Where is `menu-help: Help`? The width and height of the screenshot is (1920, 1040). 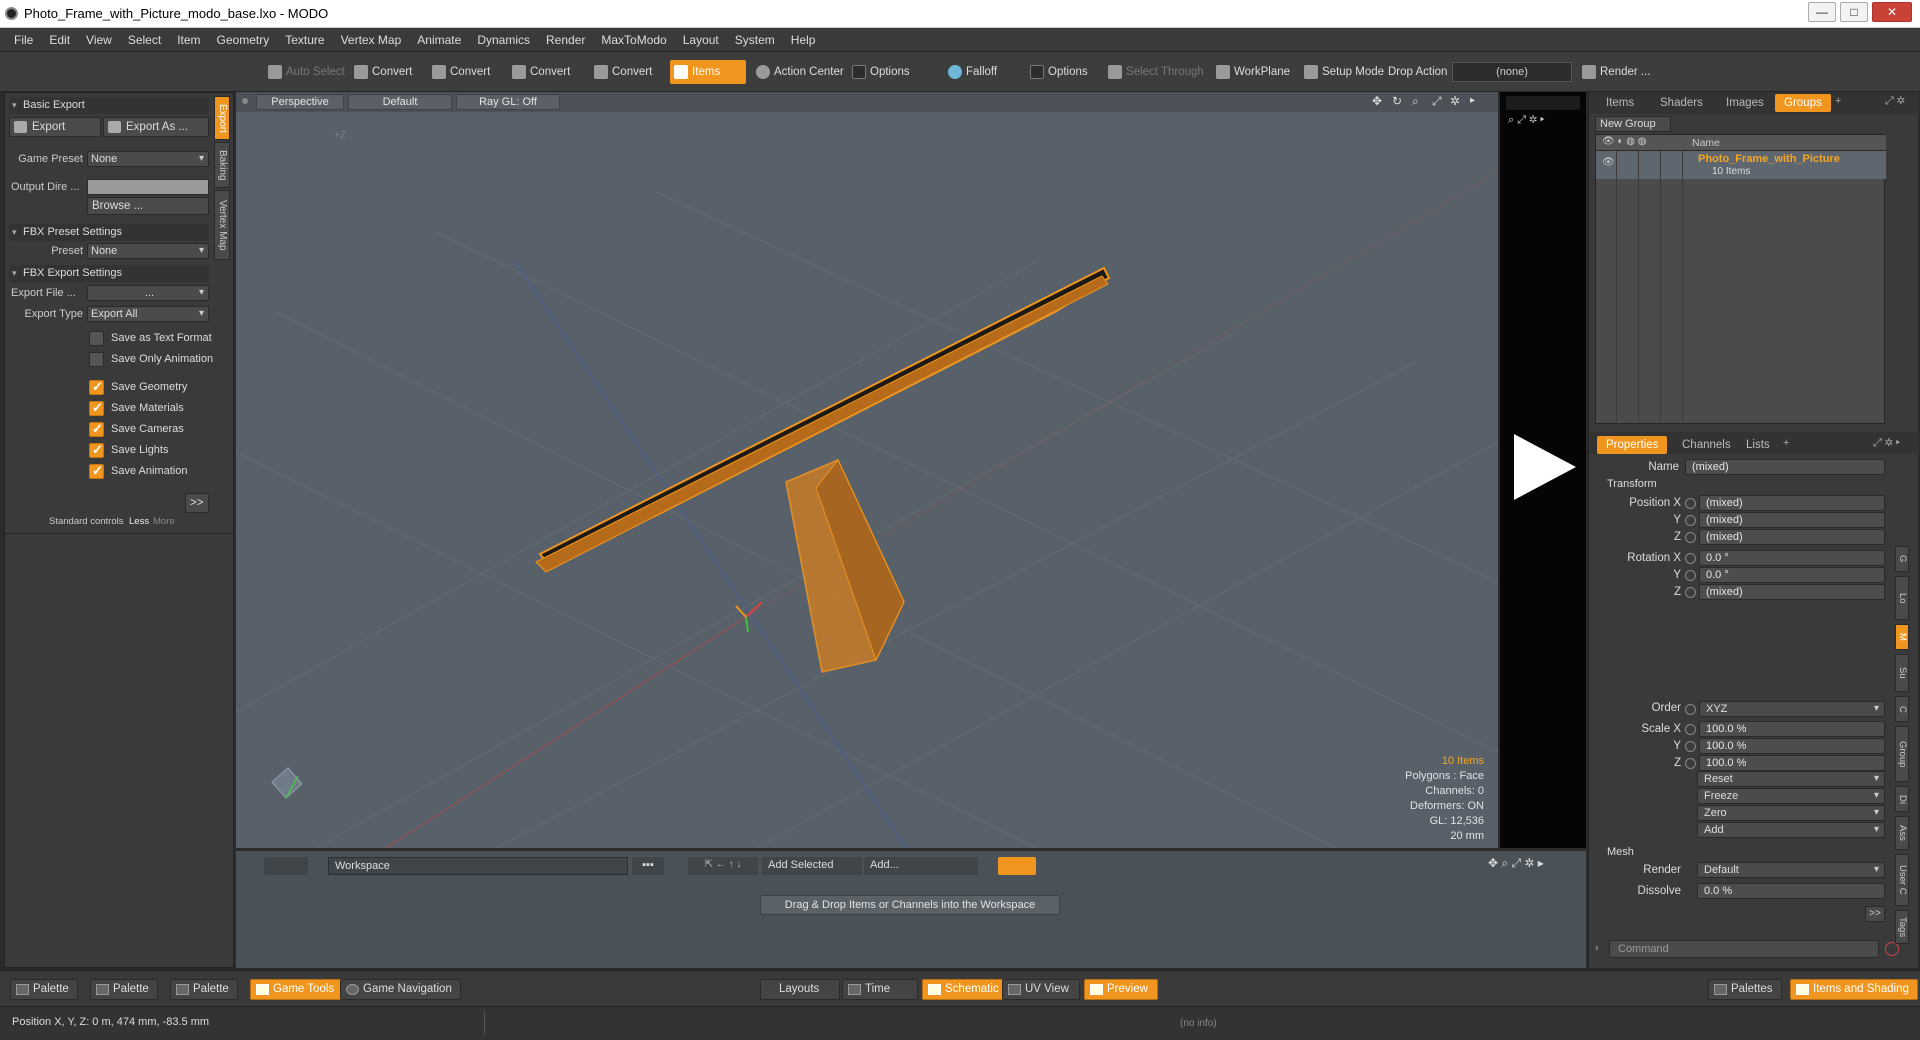
menu-help: Help is located at coordinates (803, 40).